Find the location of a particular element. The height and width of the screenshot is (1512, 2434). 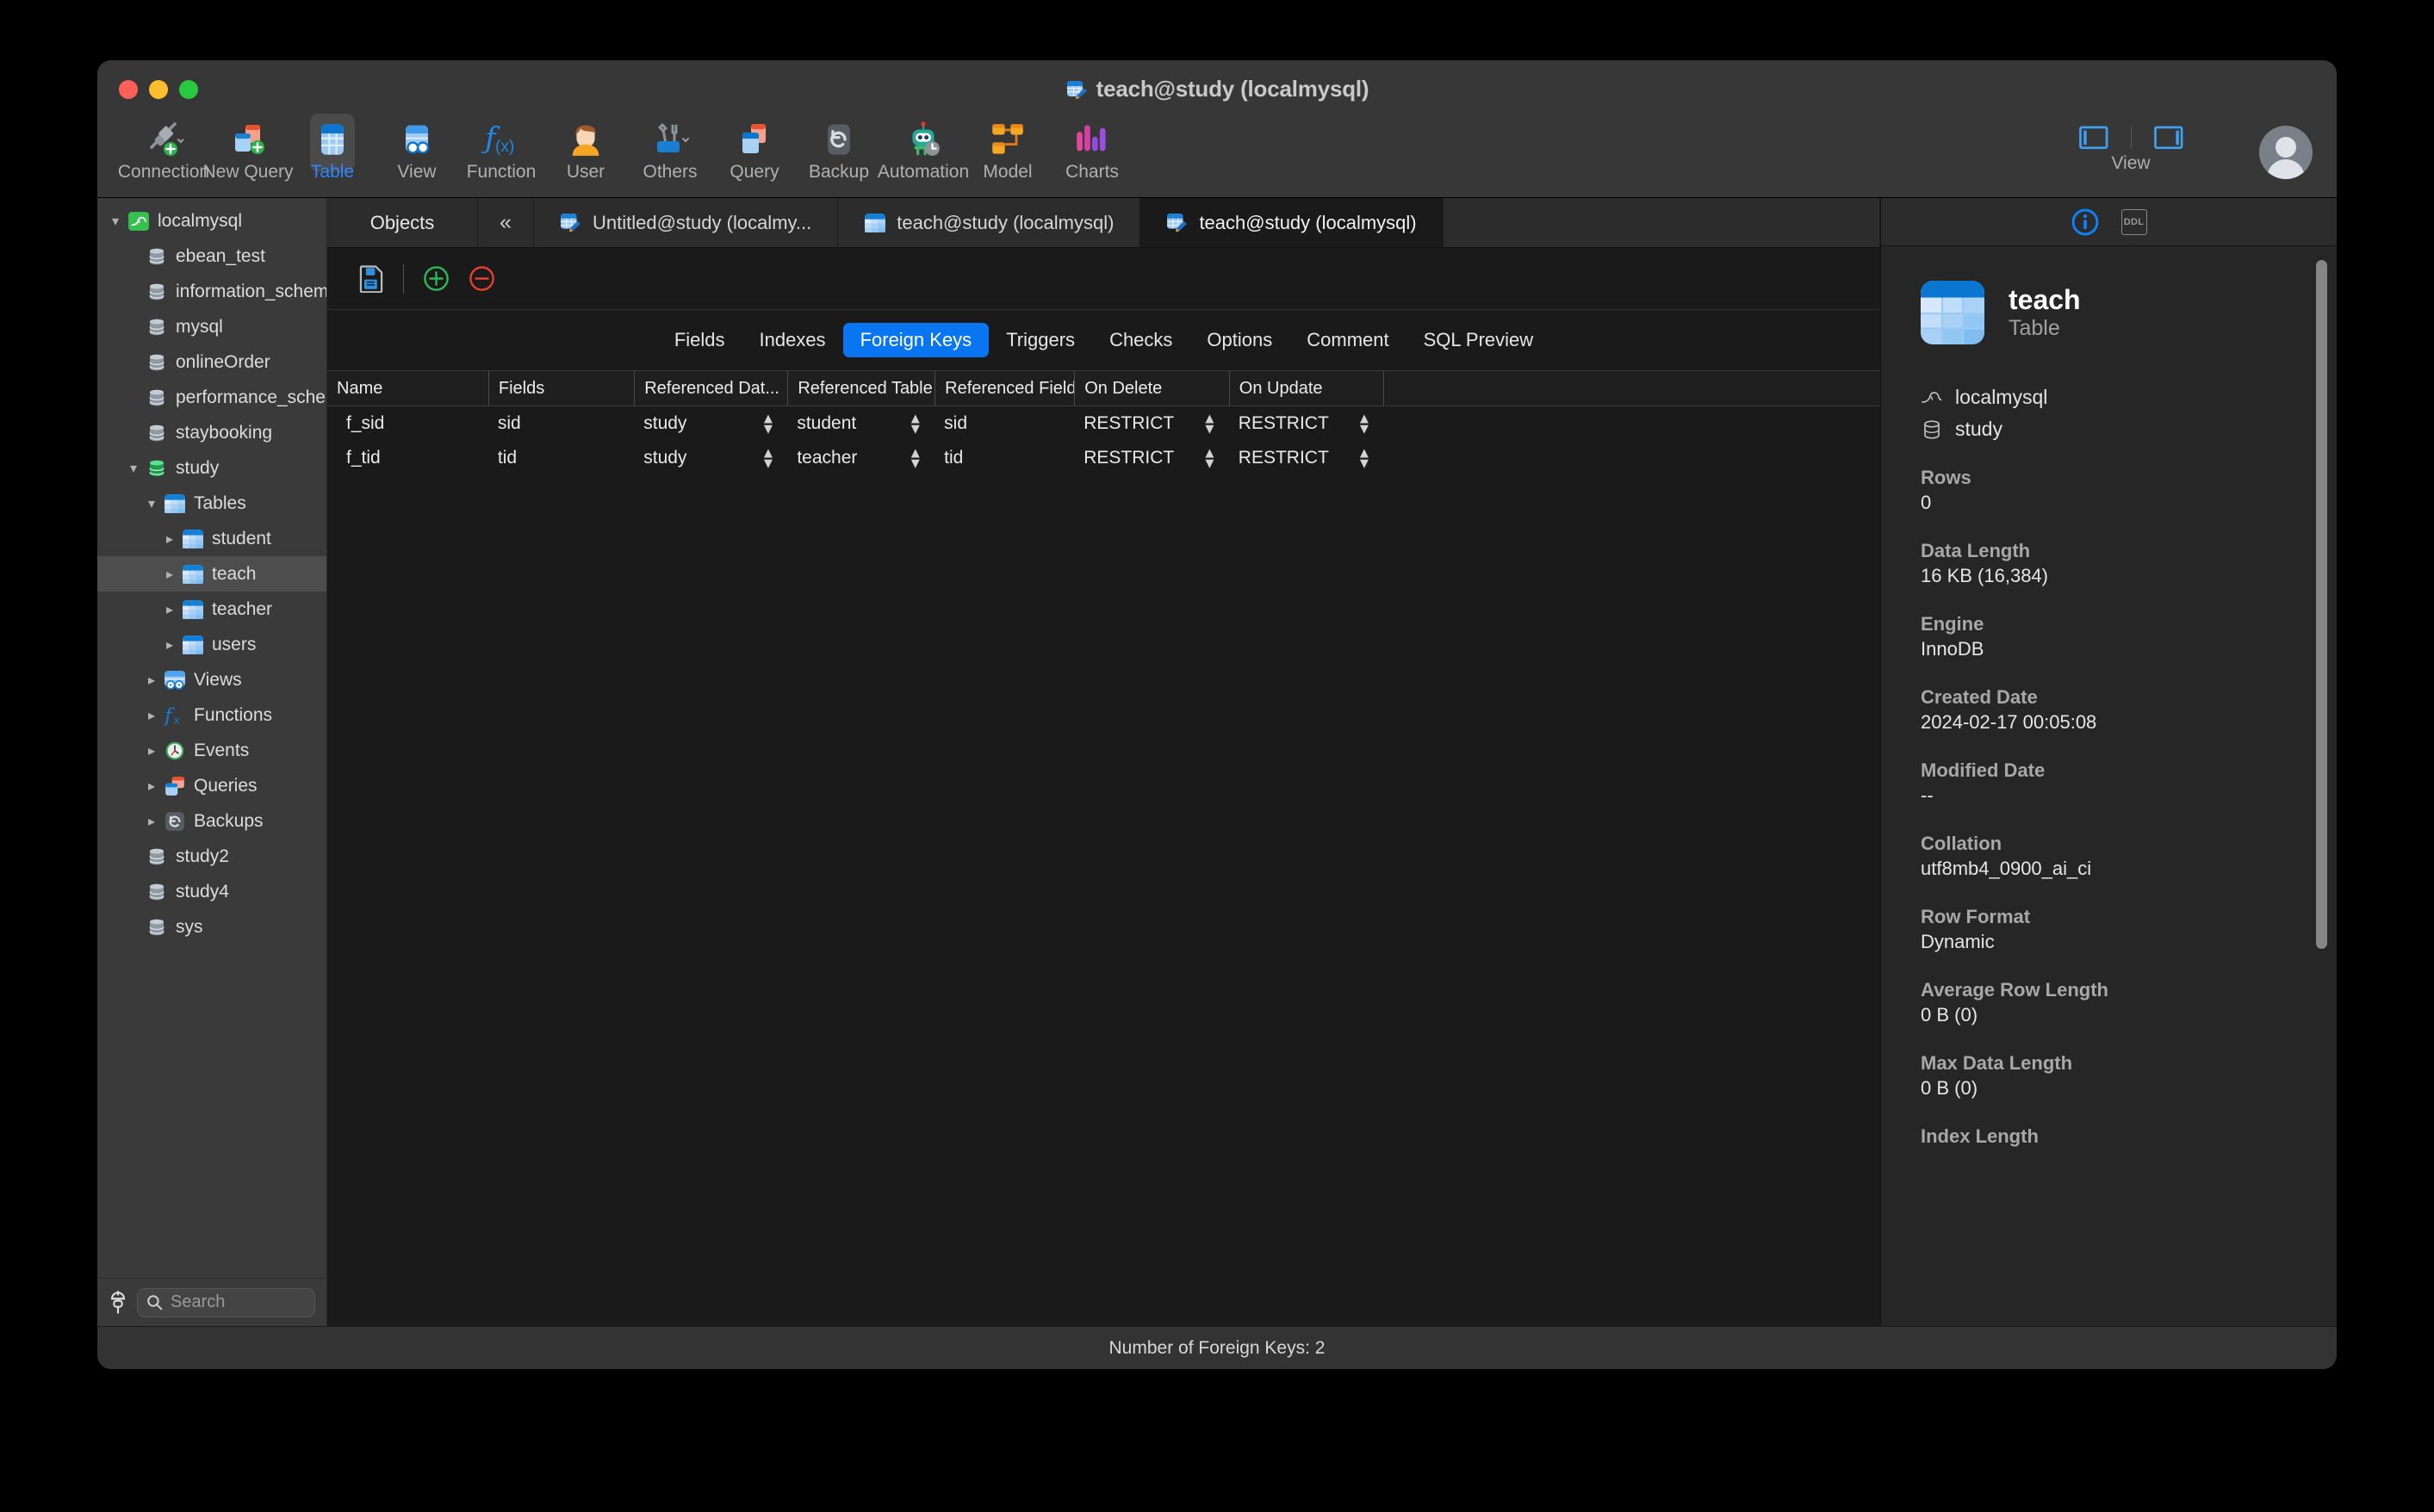

table-tab-options: Options is located at coordinates (1239, 340).